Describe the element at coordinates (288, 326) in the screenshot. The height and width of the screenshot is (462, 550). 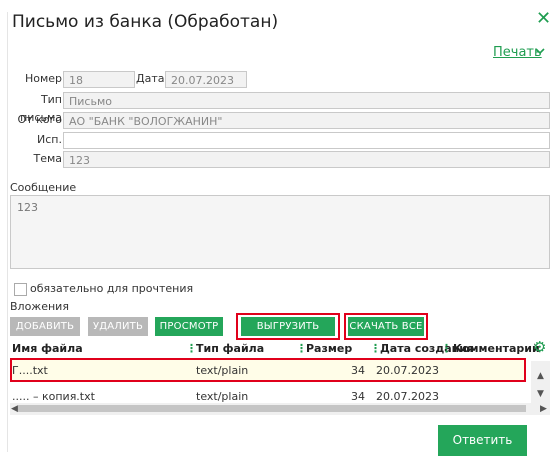
I see `export-highlight-frame` at that location.